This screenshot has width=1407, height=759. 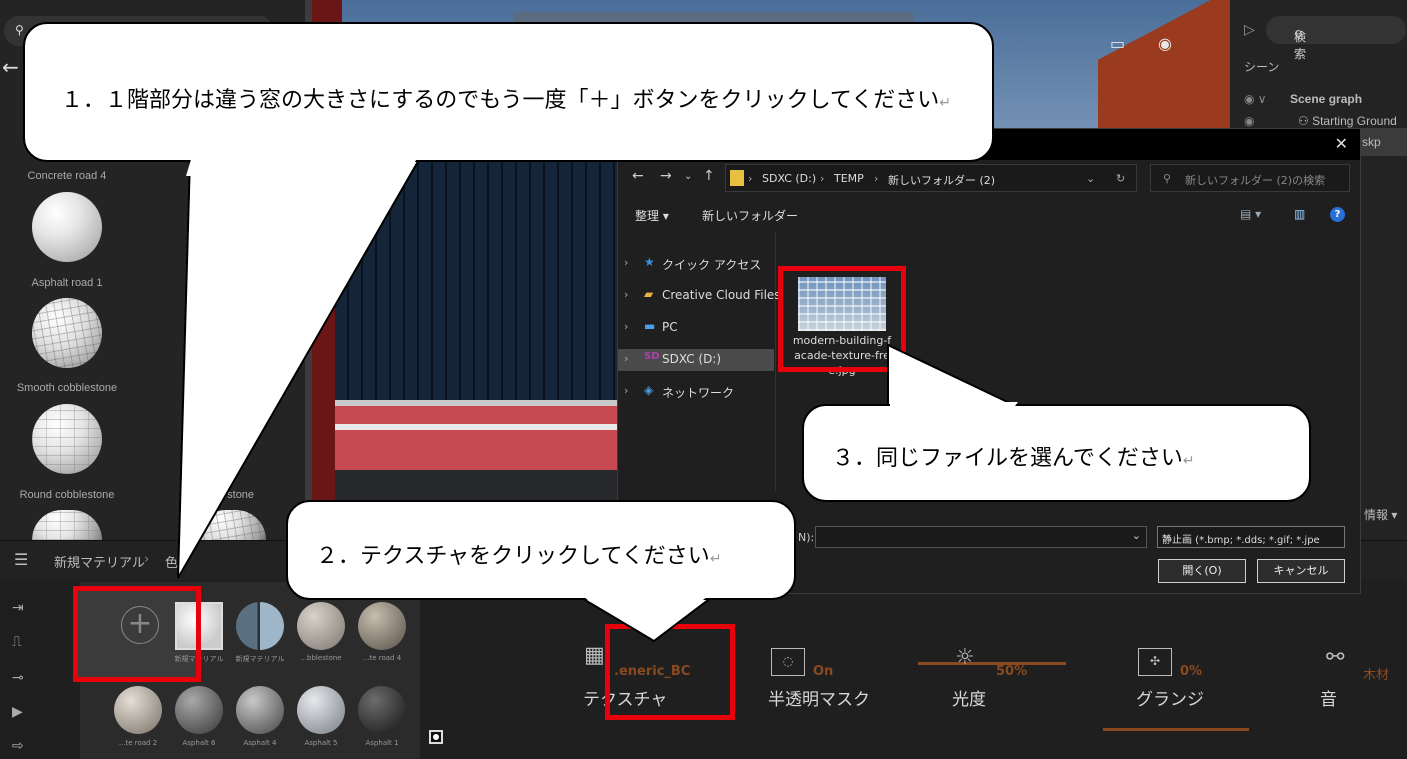 What do you see at coordinates (260, 743) in the screenshot?
I see `thumb-label: Asphalt 4` at bounding box center [260, 743].